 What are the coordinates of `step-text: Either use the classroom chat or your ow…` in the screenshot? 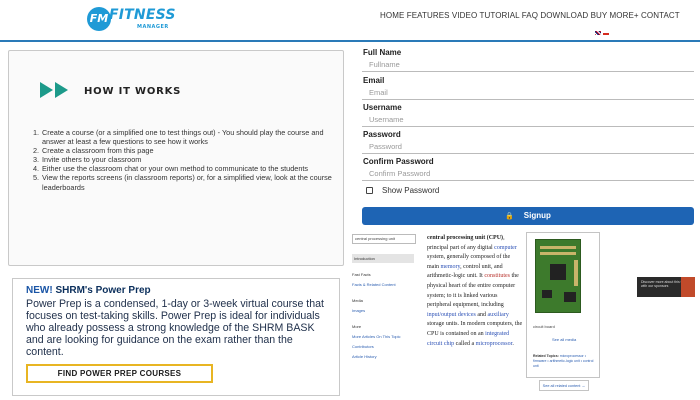 It's located at (175, 169).